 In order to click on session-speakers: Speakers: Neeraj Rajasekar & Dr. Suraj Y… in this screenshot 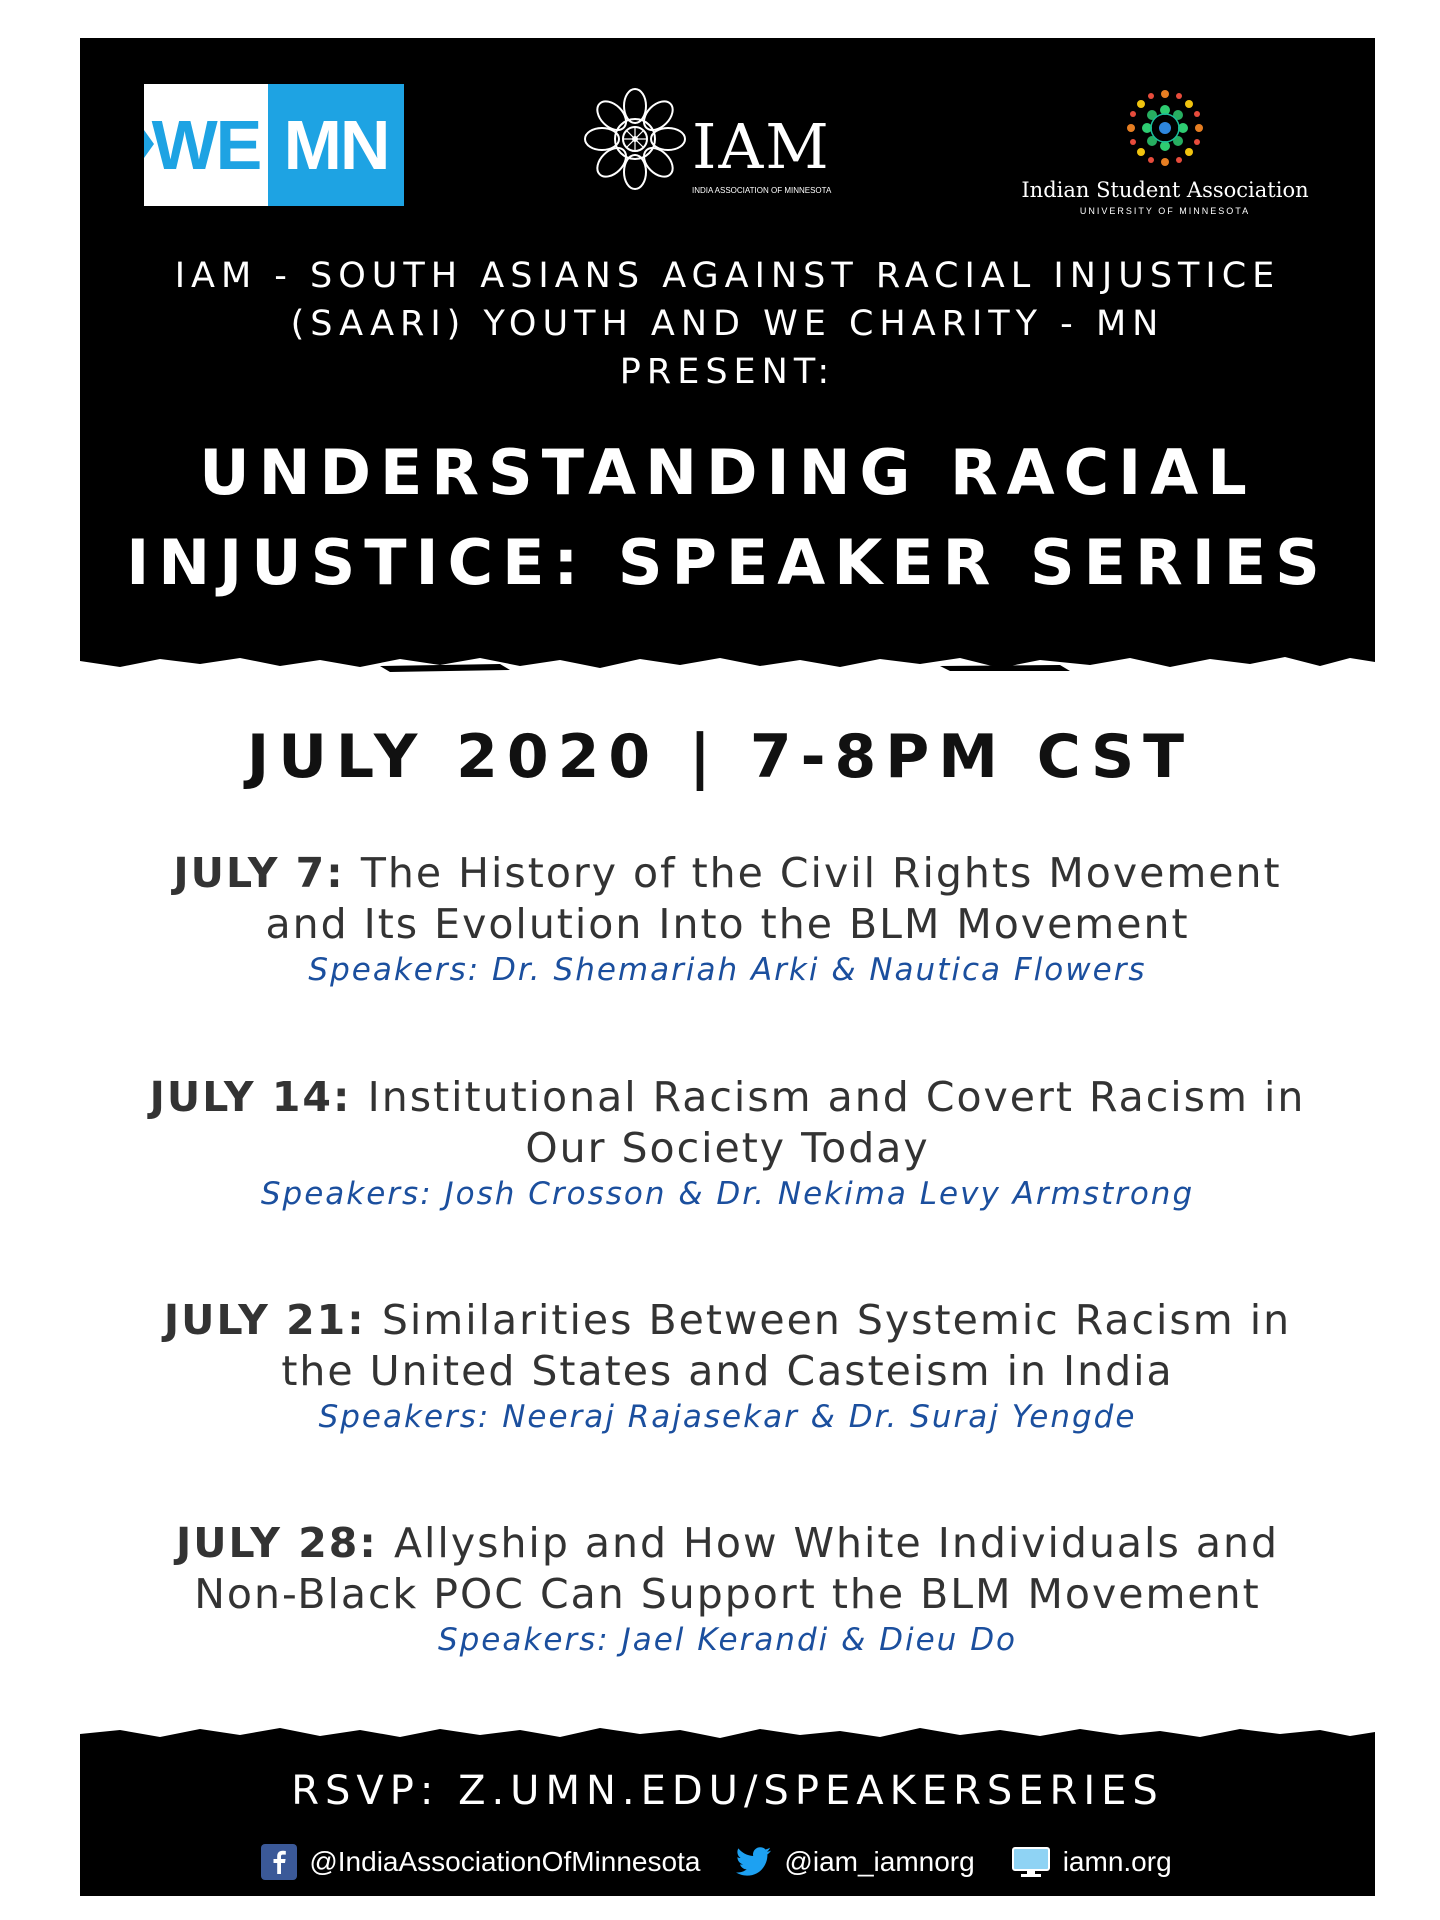, I will do `click(727, 1417)`.